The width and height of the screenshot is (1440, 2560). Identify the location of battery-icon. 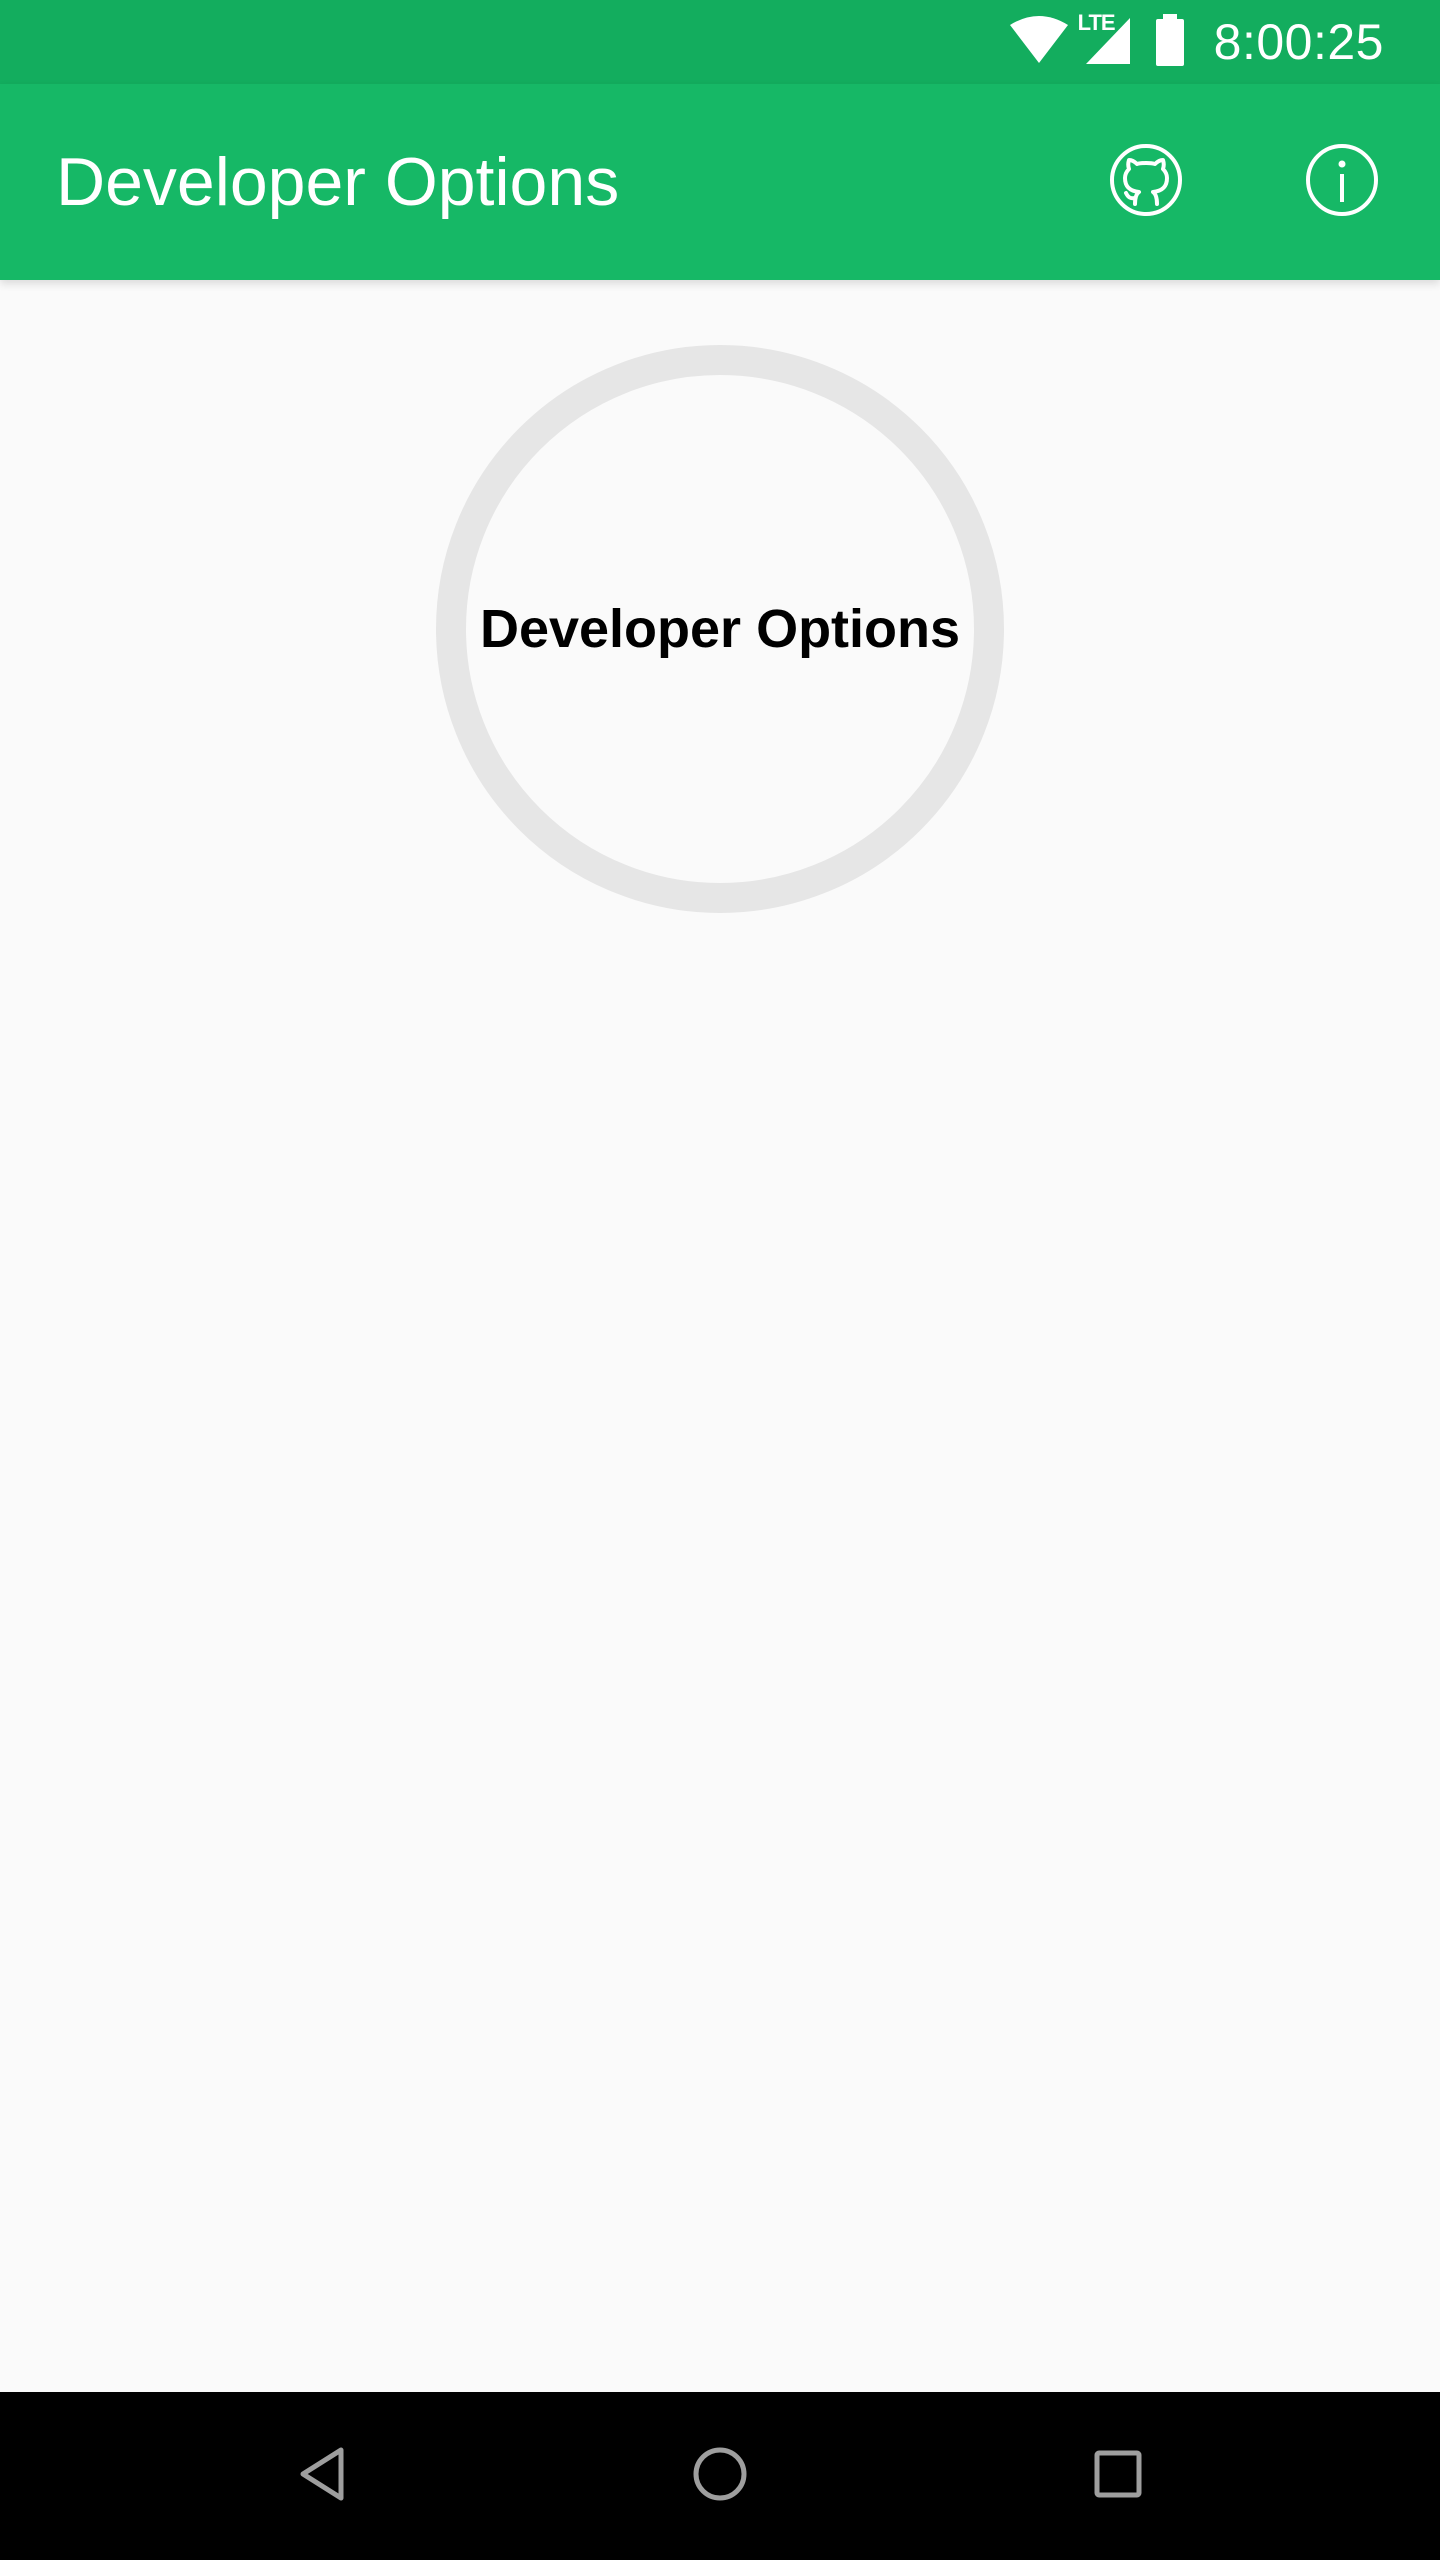
(1170, 42).